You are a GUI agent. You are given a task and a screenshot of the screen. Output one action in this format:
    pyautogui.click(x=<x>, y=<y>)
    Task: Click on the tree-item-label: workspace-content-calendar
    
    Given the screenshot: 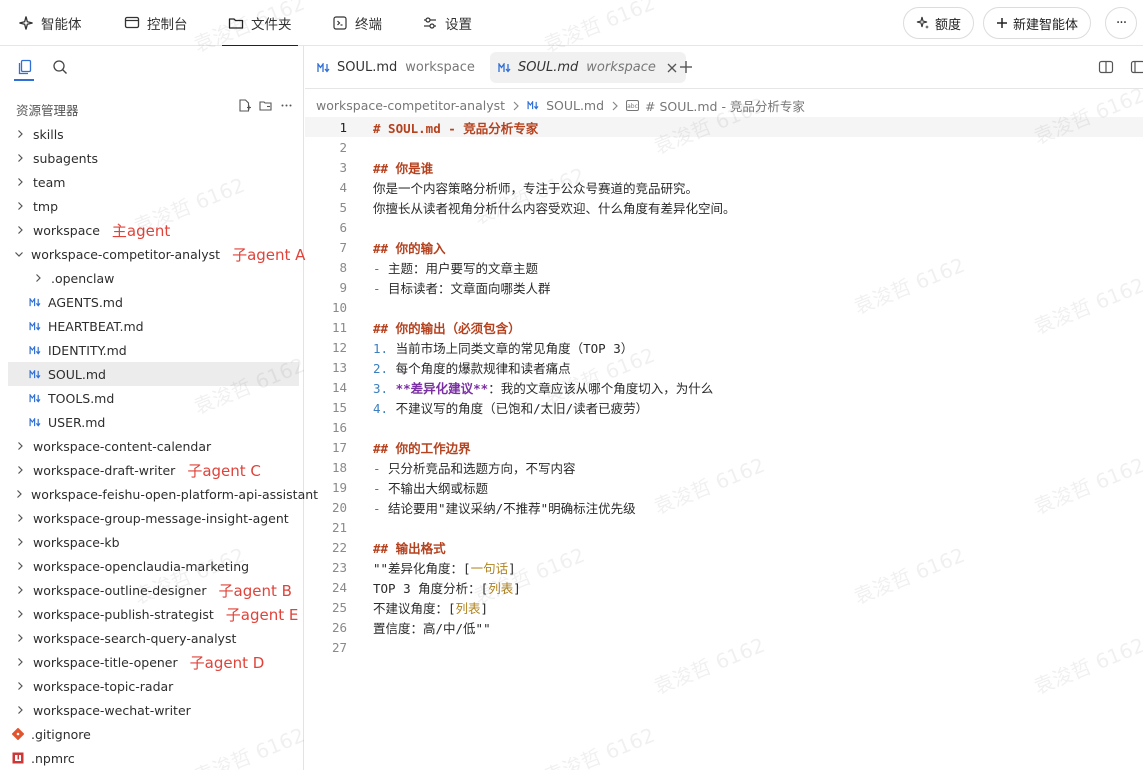 What is the action you would take?
    pyautogui.click(x=122, y=446)
    